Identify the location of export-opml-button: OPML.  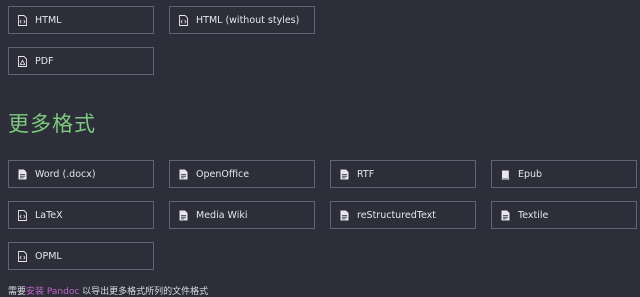
(81, 256).